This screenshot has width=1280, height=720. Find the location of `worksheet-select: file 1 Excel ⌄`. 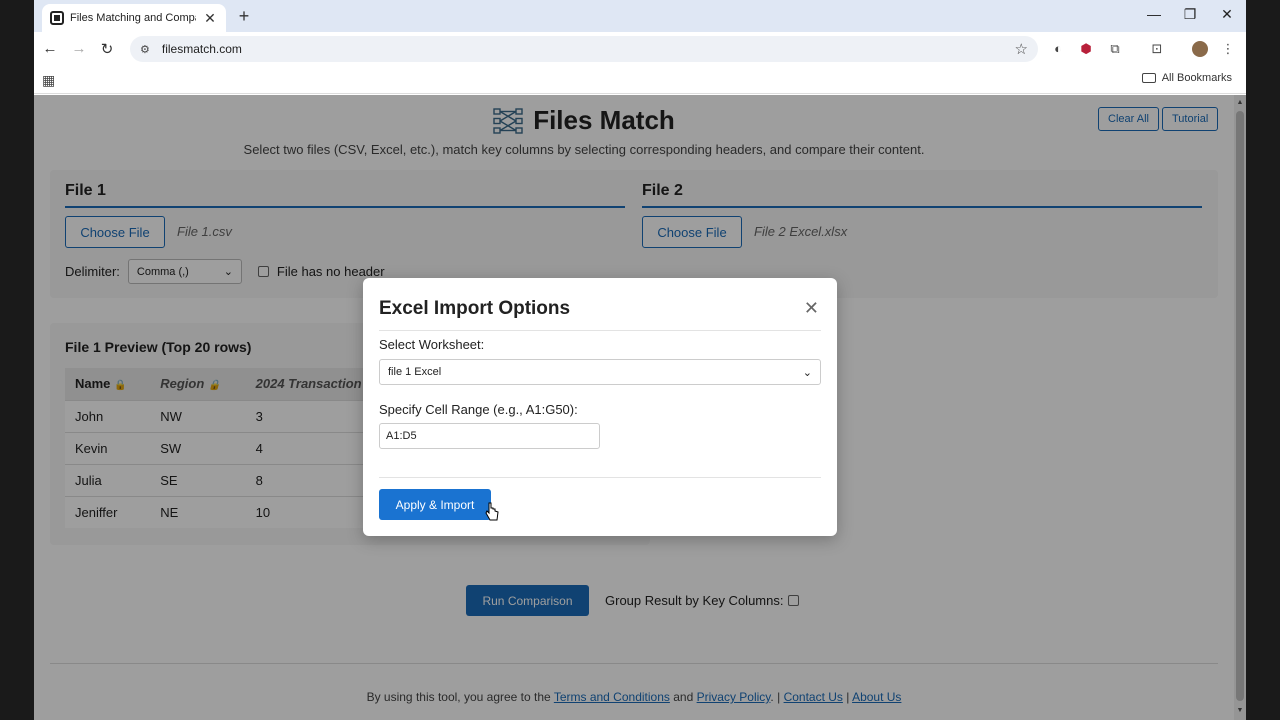

worksheet-select: file 1 Excel ⌄ is located at coordinates (600, 372).